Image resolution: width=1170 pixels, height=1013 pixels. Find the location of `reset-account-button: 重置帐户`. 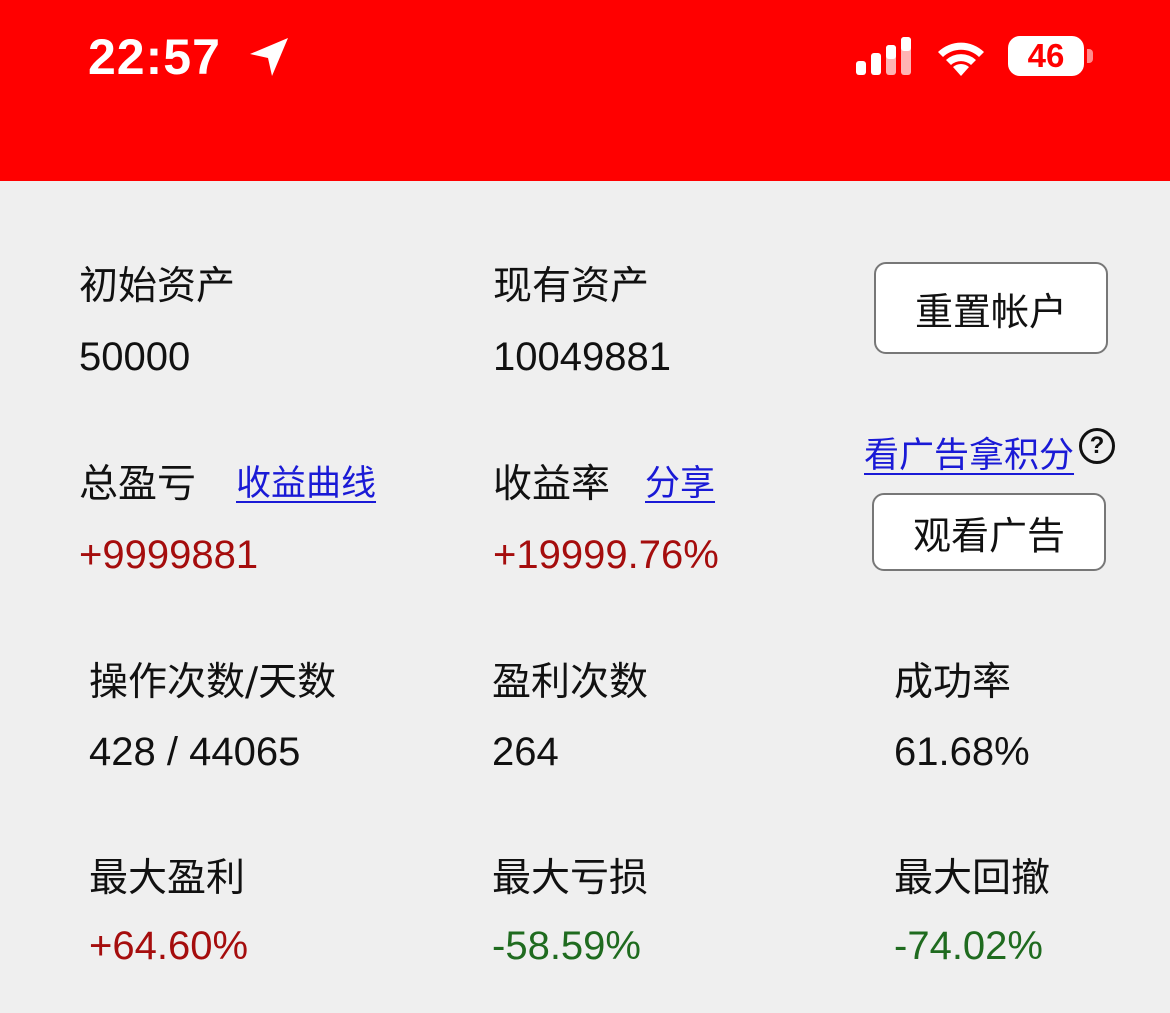

reset-account-button: 重置帐户 is located at coordinates (991, 308).